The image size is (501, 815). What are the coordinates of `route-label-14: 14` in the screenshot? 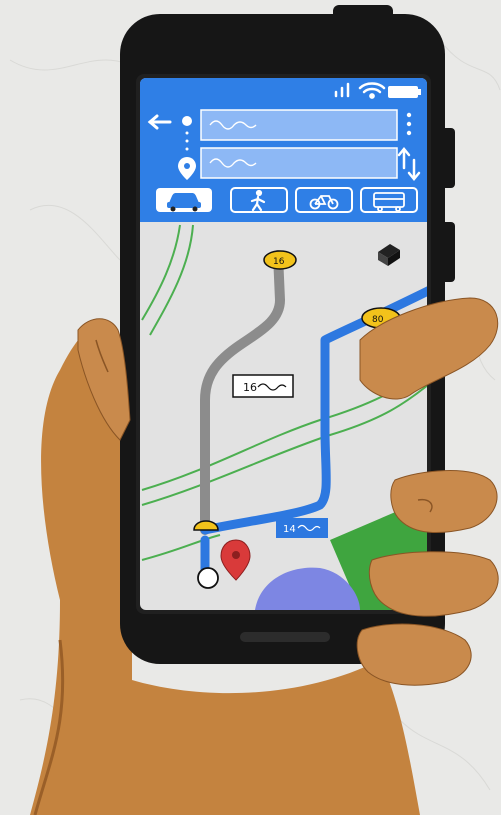 It's located at (302, 528).